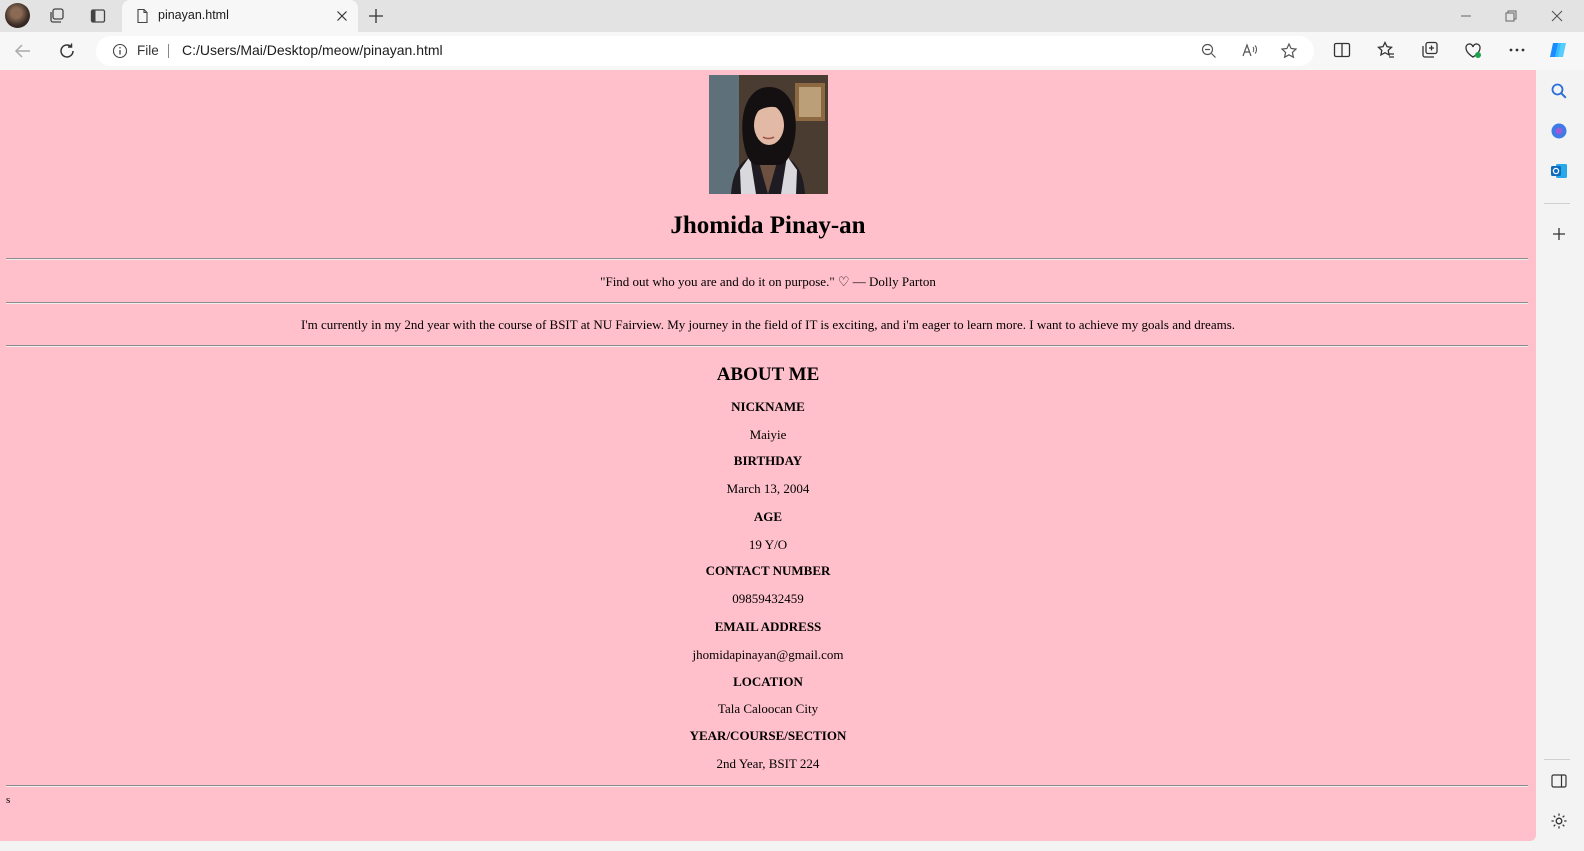  I want to click on year-course-section-label: YEAR/COURSE/SECTION, so click(768, 735).